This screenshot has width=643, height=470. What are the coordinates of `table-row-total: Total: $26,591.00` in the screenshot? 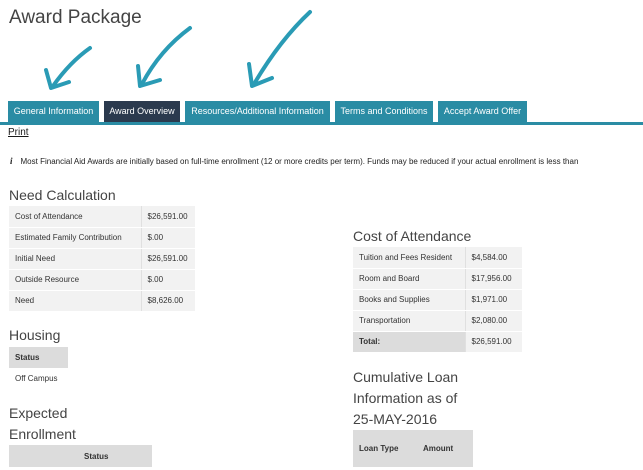 It's located at (437, 342).